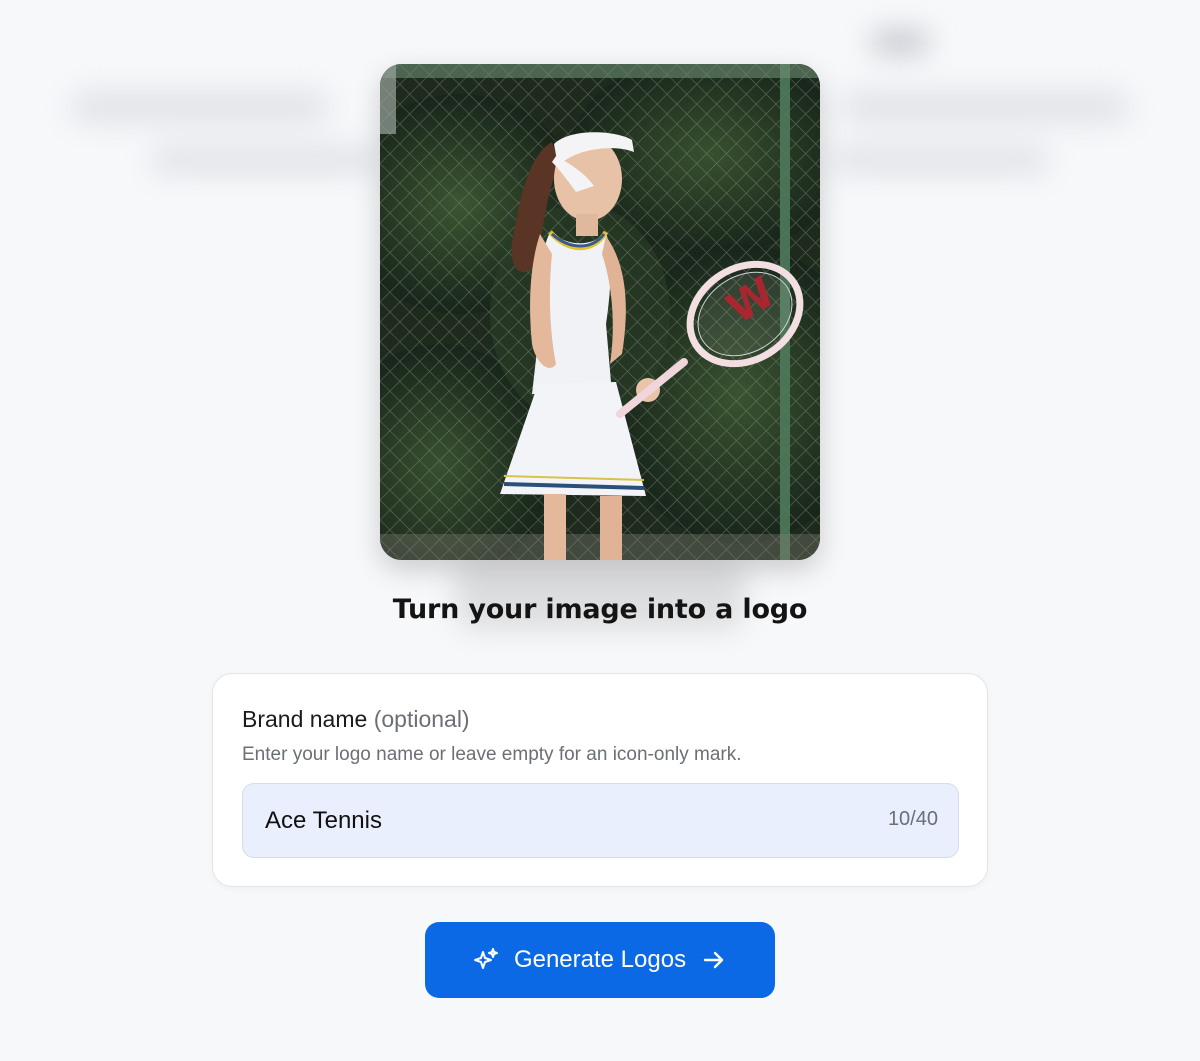  What do you see at coordinates (714, 960) in the screenshot?
I see `arrow-right-icon` at bounding box center [714, 960].